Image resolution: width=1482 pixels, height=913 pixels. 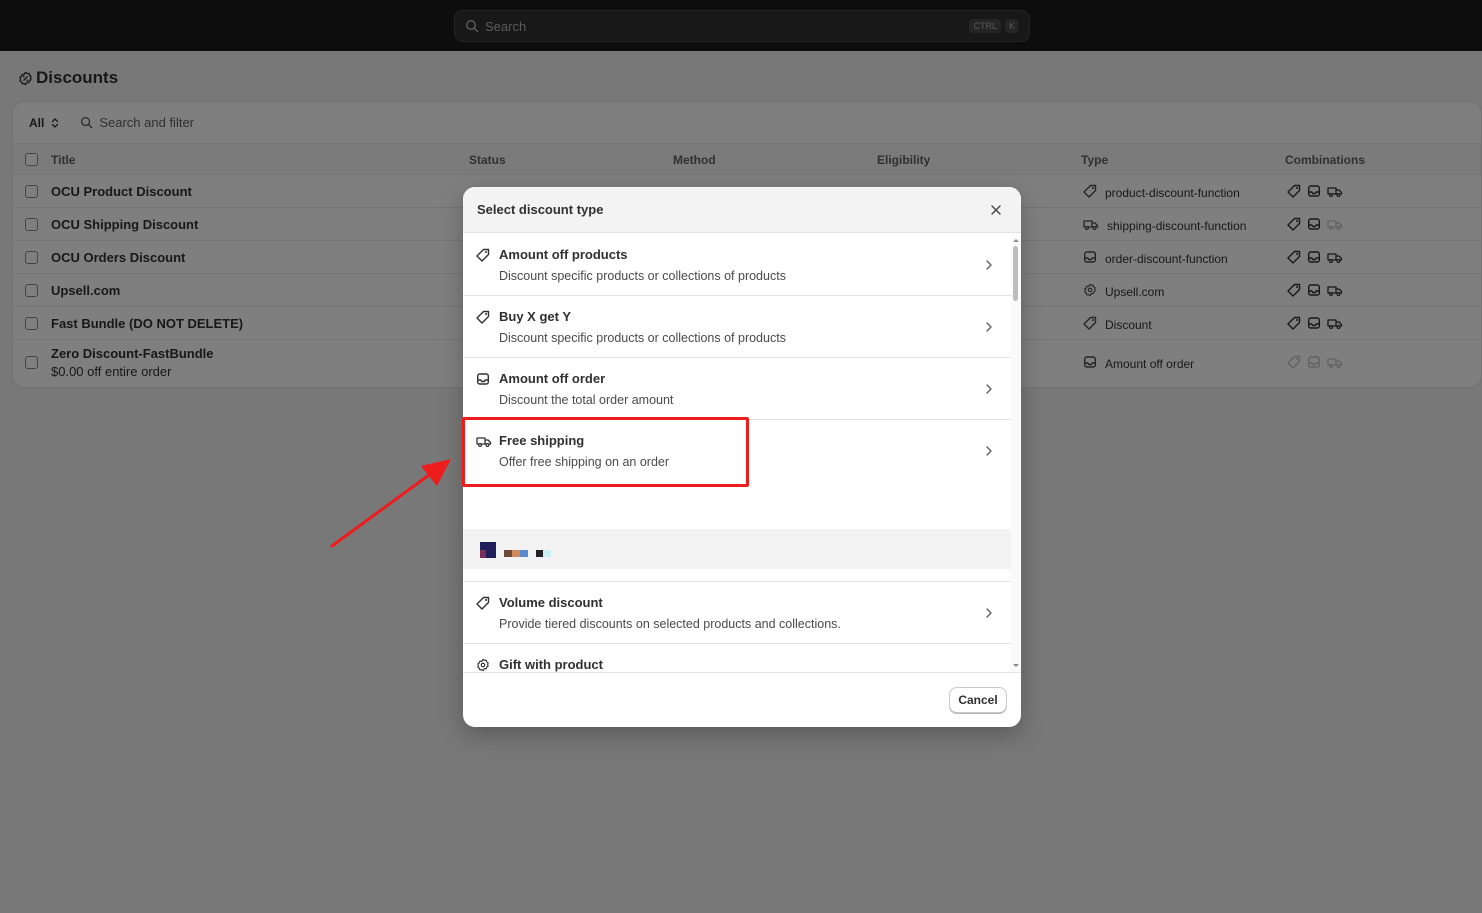 I want to click on modal-header: Select discount type, so click(x=742, y=210).